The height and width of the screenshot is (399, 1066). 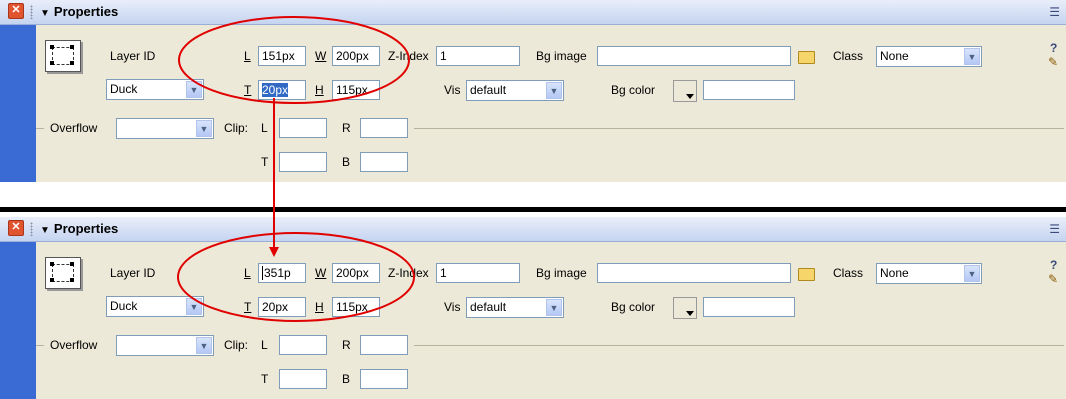 I want to click on divider-bar, so click(x=533, y=209).